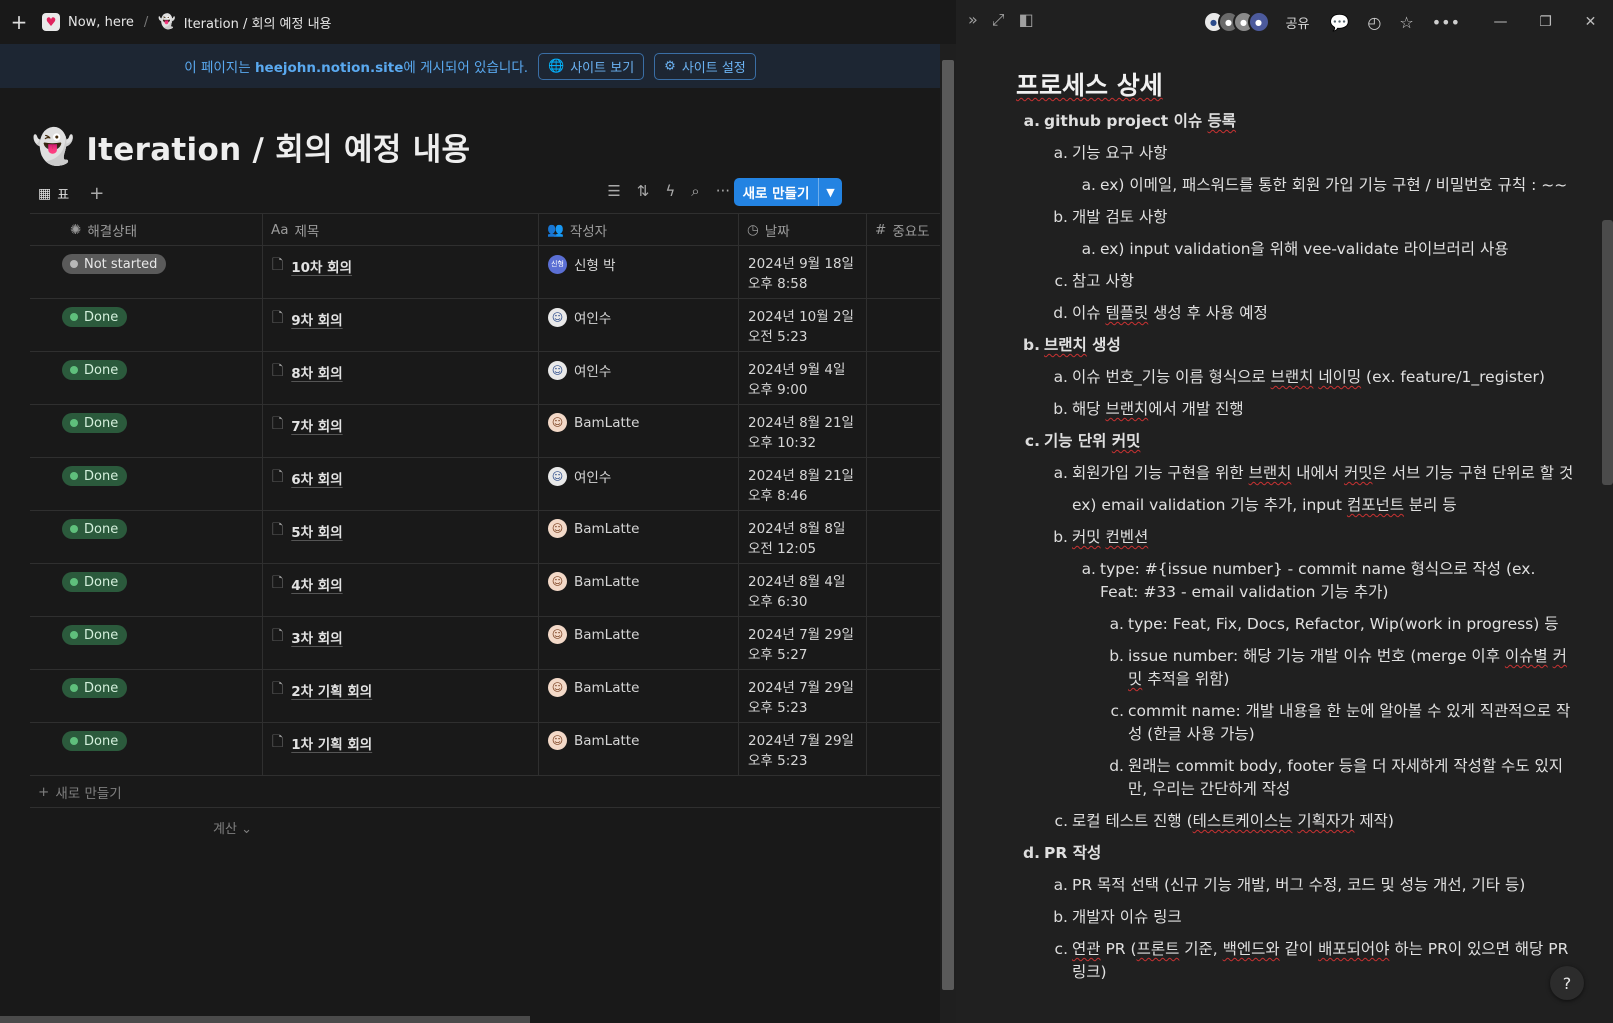 Image resolution: width=1613 pixels, height=1023 pixels. Describe the element at coordinates (1296, 84) in the screenshot. I see `doc-heading: 프로세스 상세` at that location.